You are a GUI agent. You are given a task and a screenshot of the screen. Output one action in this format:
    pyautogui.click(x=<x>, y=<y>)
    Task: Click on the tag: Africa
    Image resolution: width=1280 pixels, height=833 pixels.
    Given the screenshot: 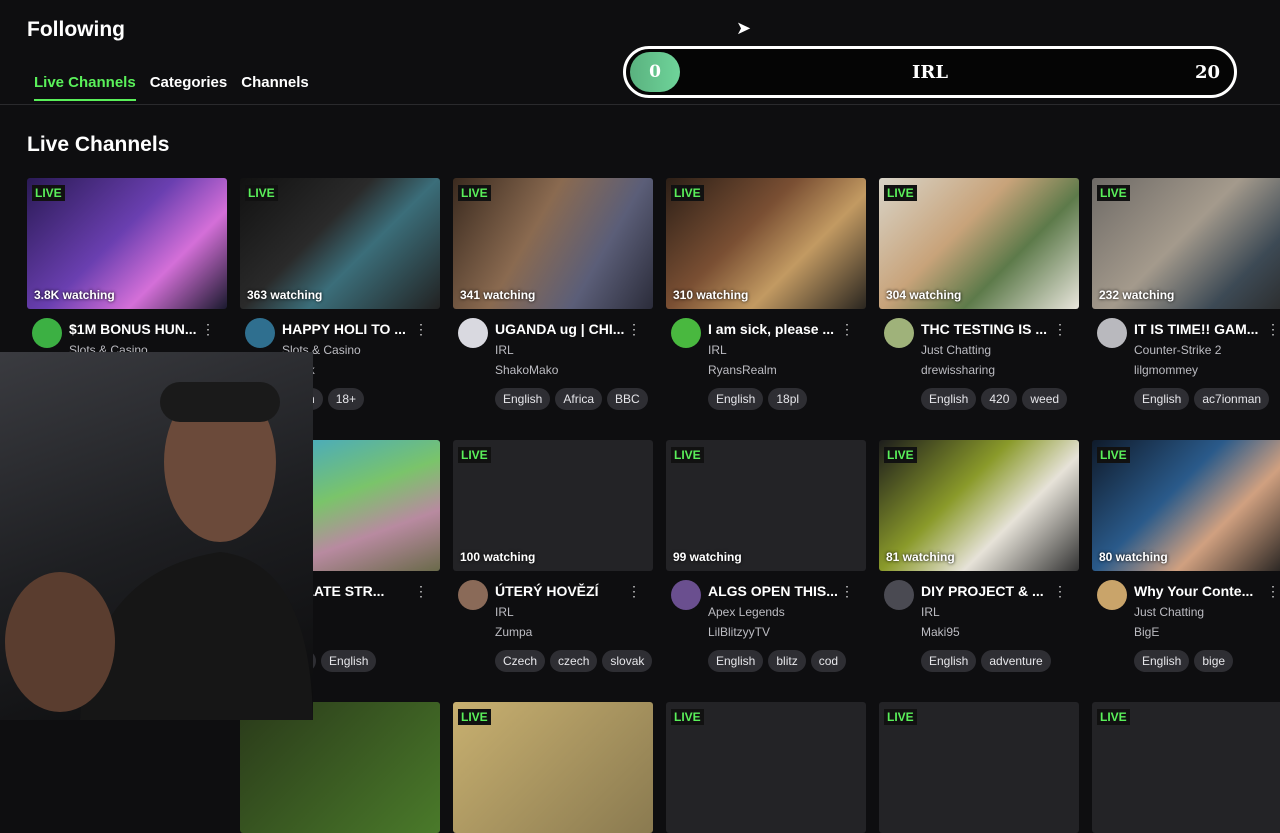 What is the action you would take?
    pyautogui.click(x=579, y=399)
    